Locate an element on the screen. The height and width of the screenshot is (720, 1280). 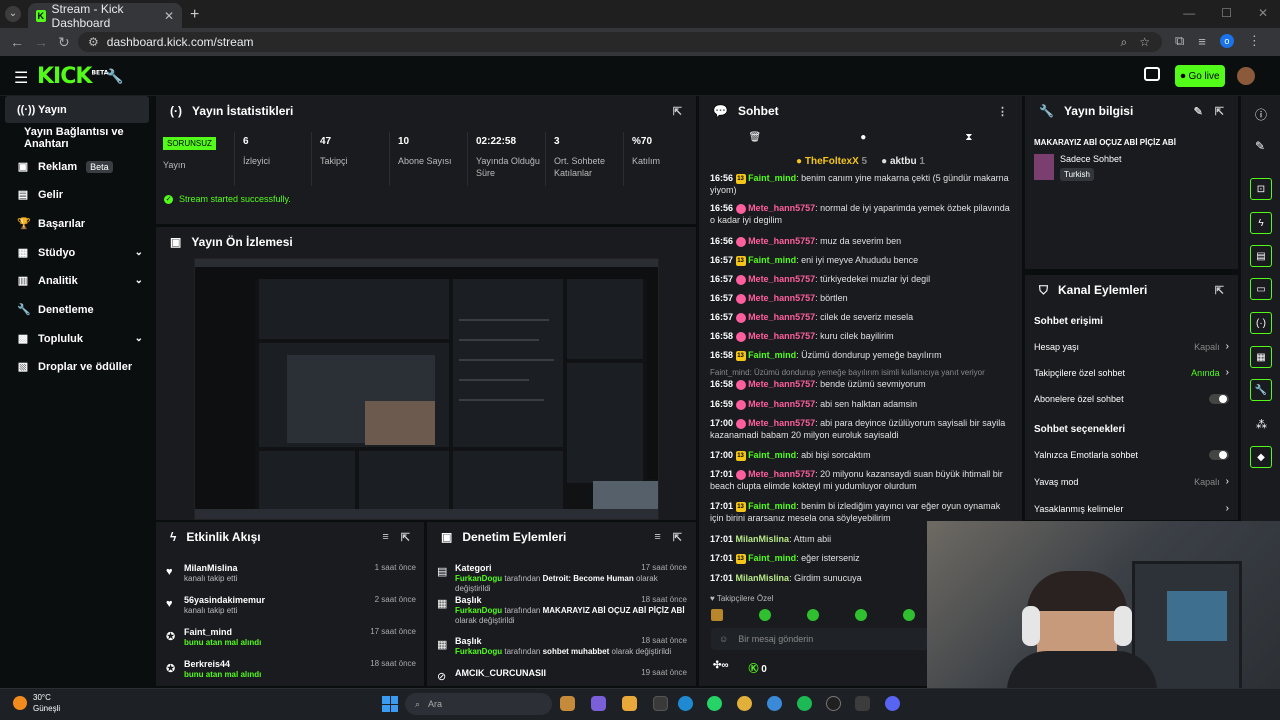
sidebar-item-stream-key: Yayın Bağlantısı ve Anahtarı is located at coordinates (77, 137).